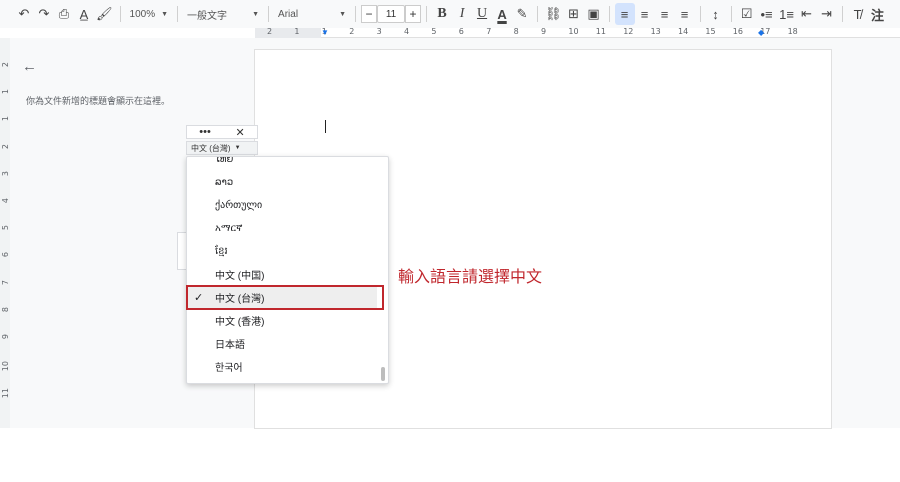 The image size is (900, 482). I want to click on link-icon: ⛓, so click(553, 14).